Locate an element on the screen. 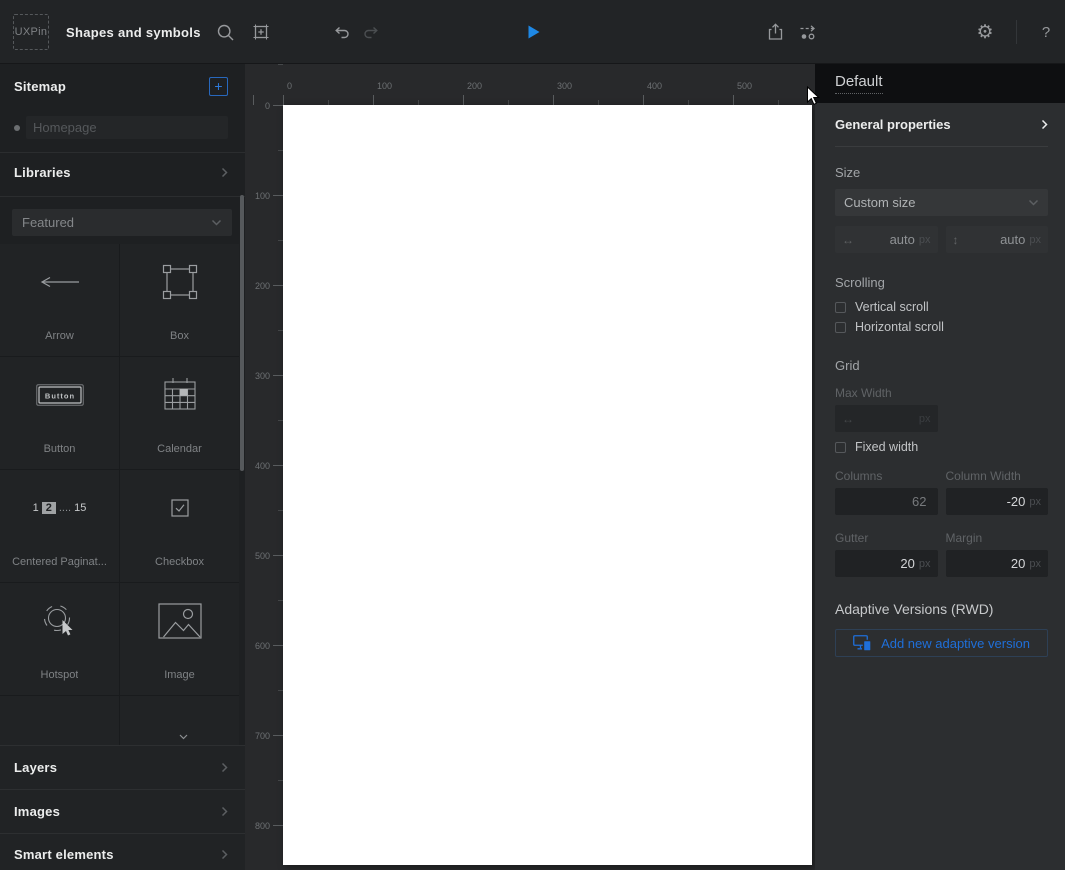 The height and width of the screenshot is (870, 1065). library-filter-dropdown: Featured is located at coordinates (122, 222).